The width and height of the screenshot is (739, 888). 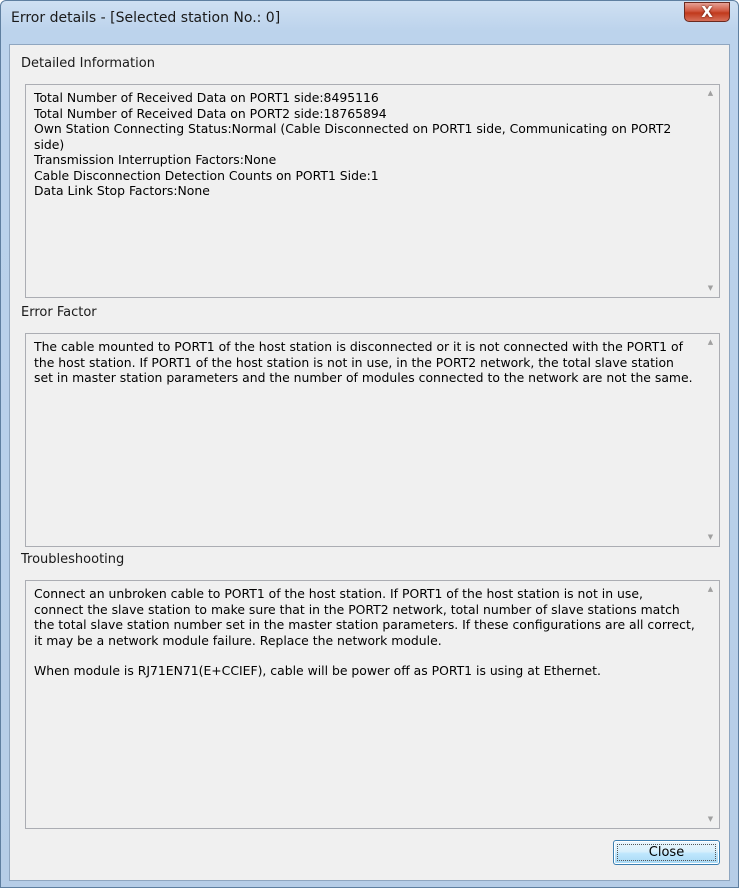 I want to click on close-icon: X, so click(x=707, y=12).